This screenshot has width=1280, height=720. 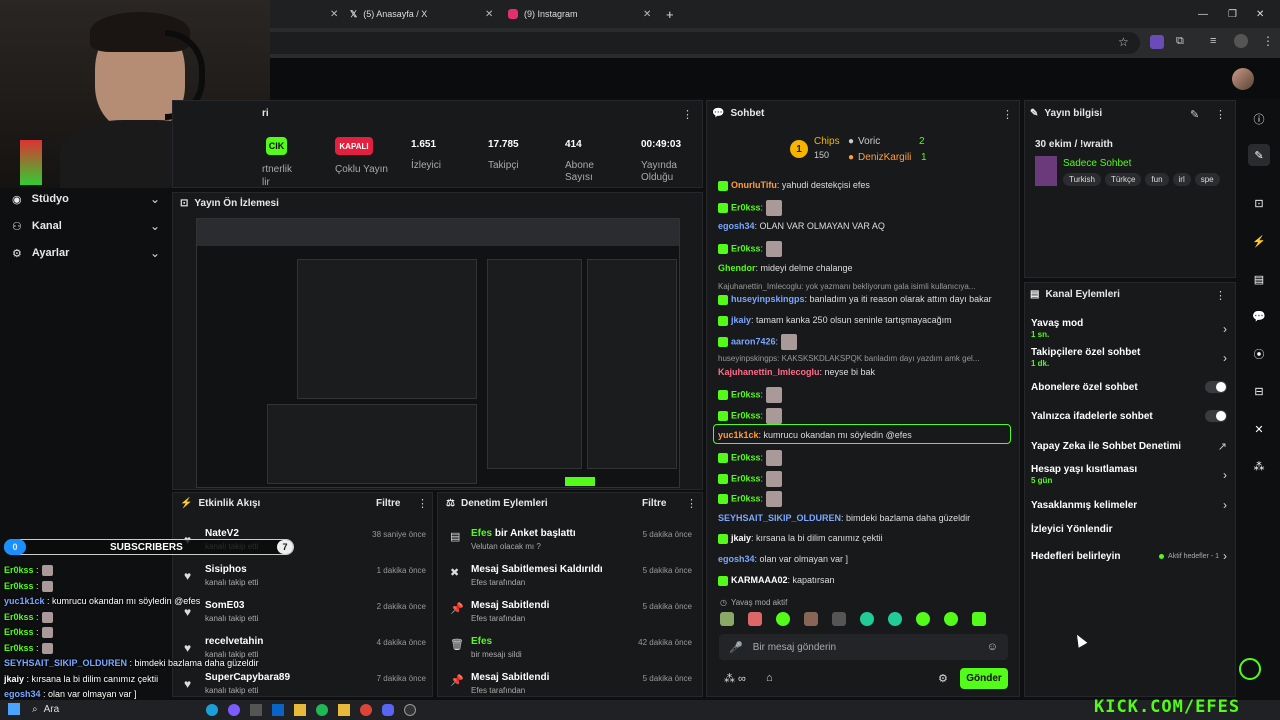 What do you see at coordinates (234, 641) in the screenshot?
I see `activity-user: recelvetahin` at bounding box center [234, 641].